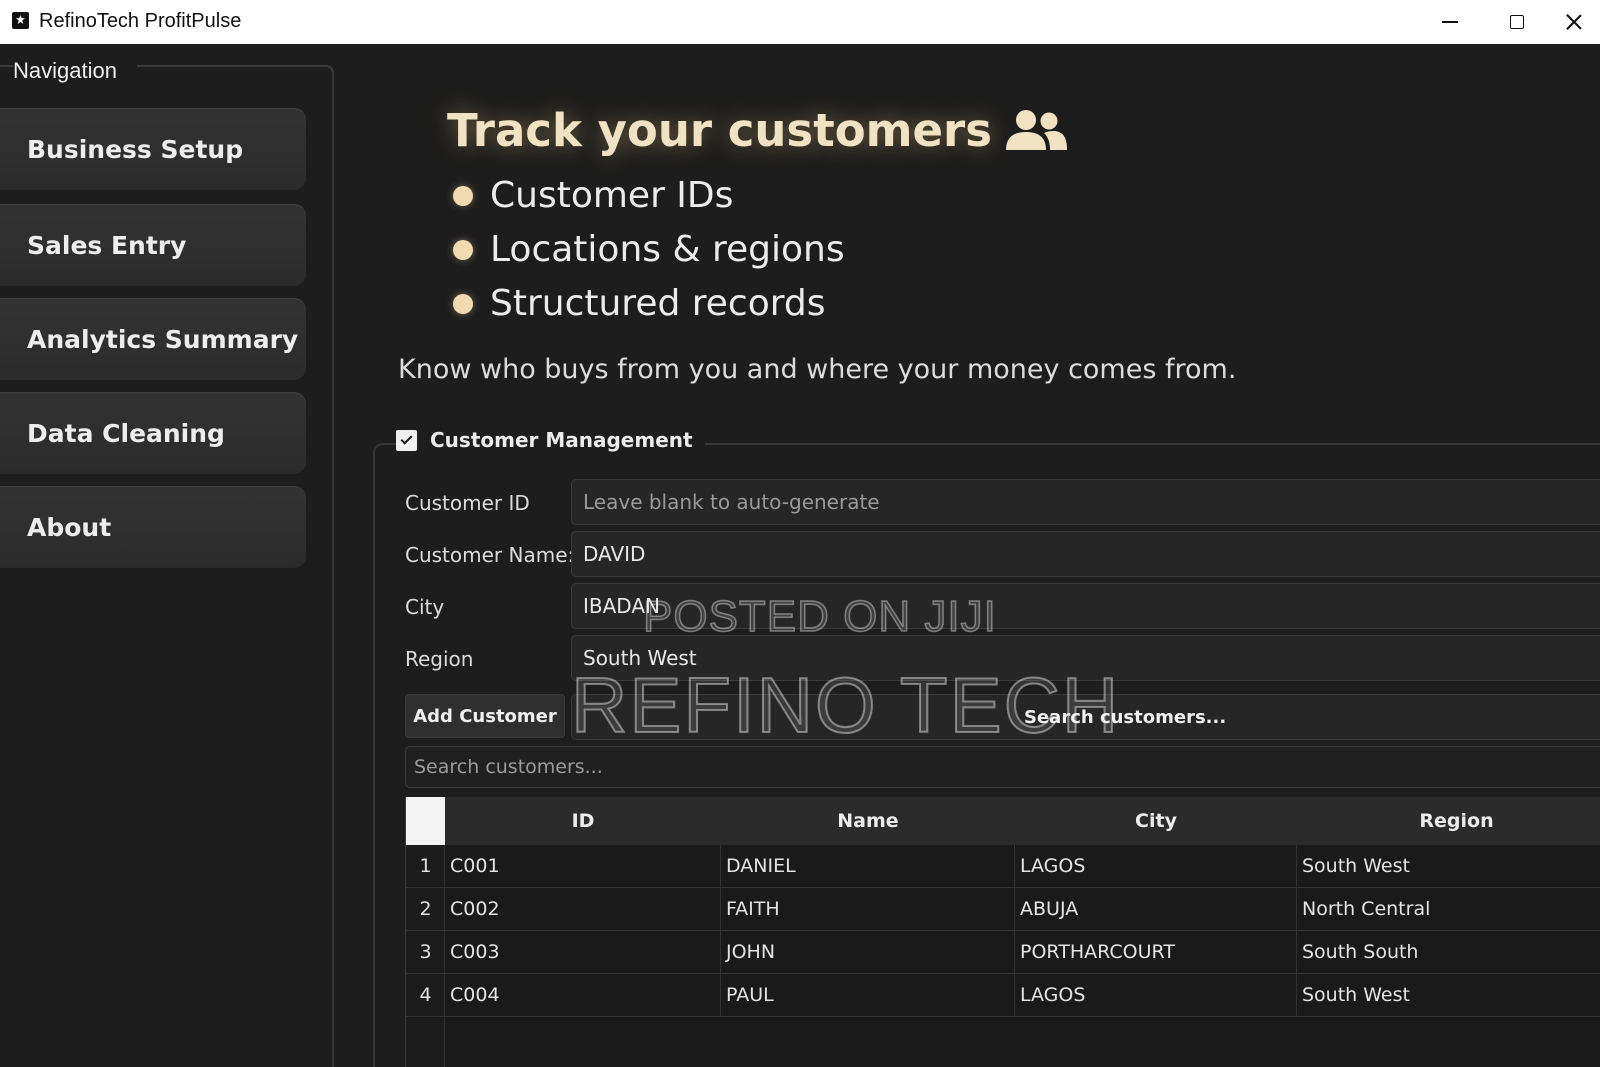  Describe the element at coordinates (868, 866) in the screenshot. I see `cell-name: DANIEL` at that location.